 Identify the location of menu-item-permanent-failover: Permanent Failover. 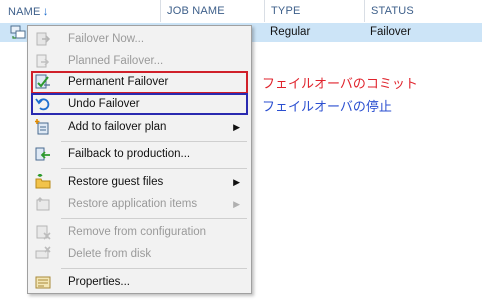
(139, 82).